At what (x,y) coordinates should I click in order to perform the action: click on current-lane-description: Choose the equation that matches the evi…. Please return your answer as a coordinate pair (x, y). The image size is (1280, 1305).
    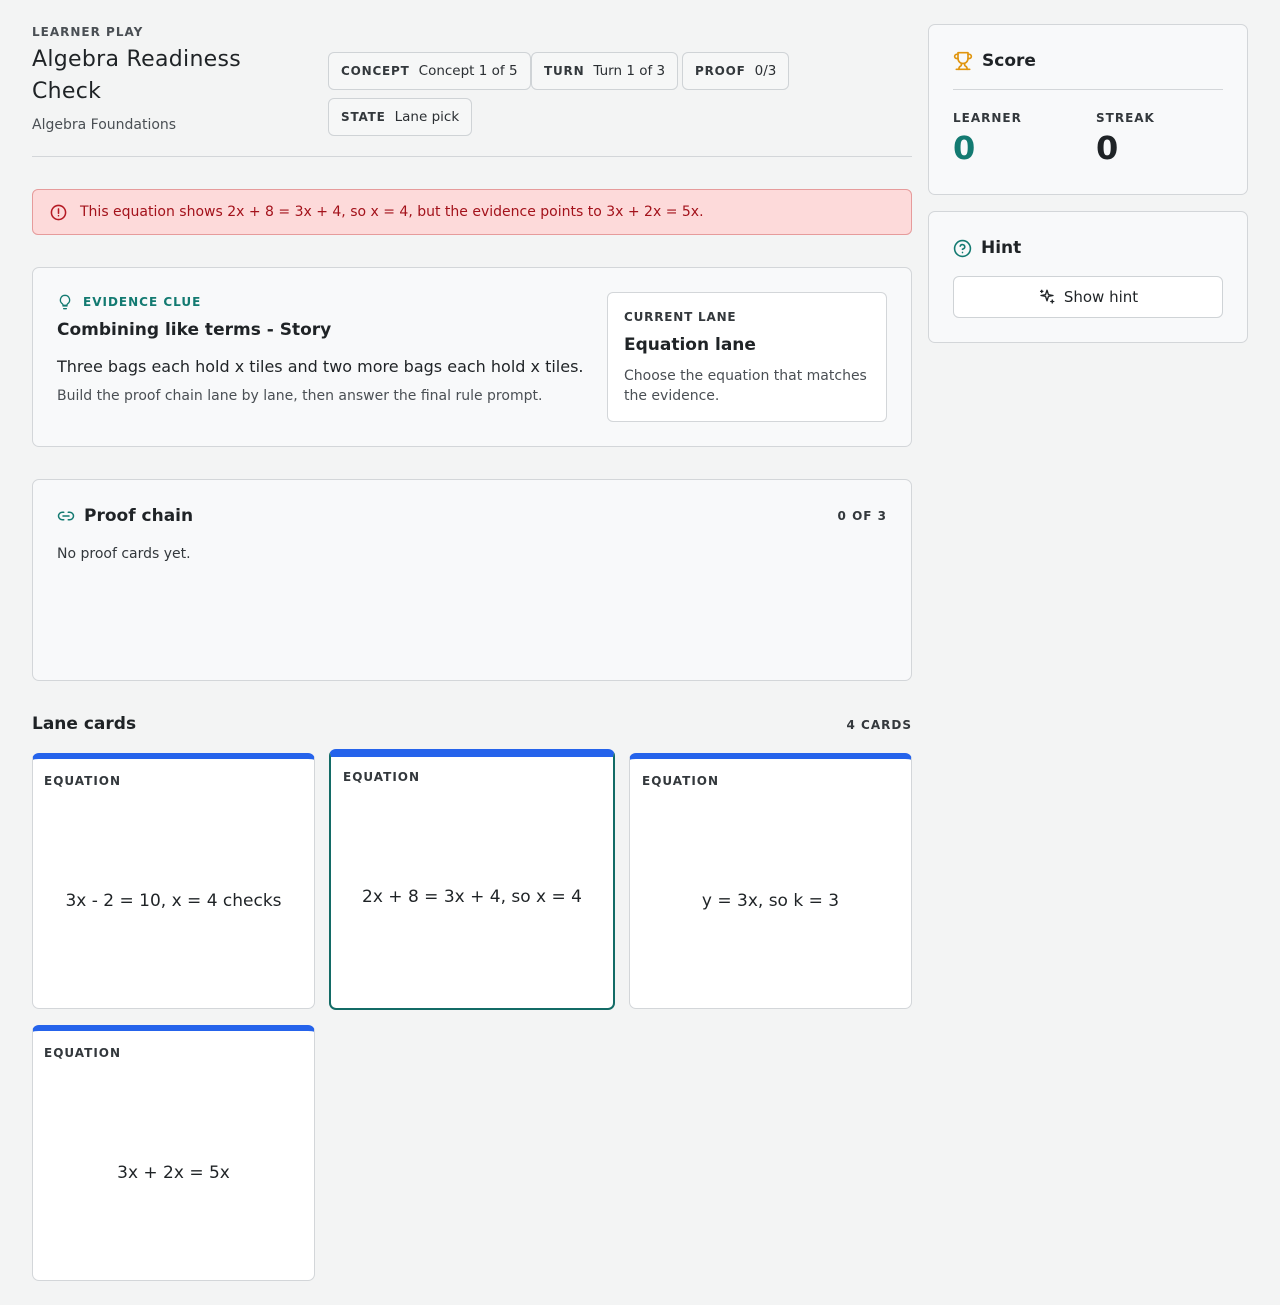
    Looking at the image, I should click on (745, 386).